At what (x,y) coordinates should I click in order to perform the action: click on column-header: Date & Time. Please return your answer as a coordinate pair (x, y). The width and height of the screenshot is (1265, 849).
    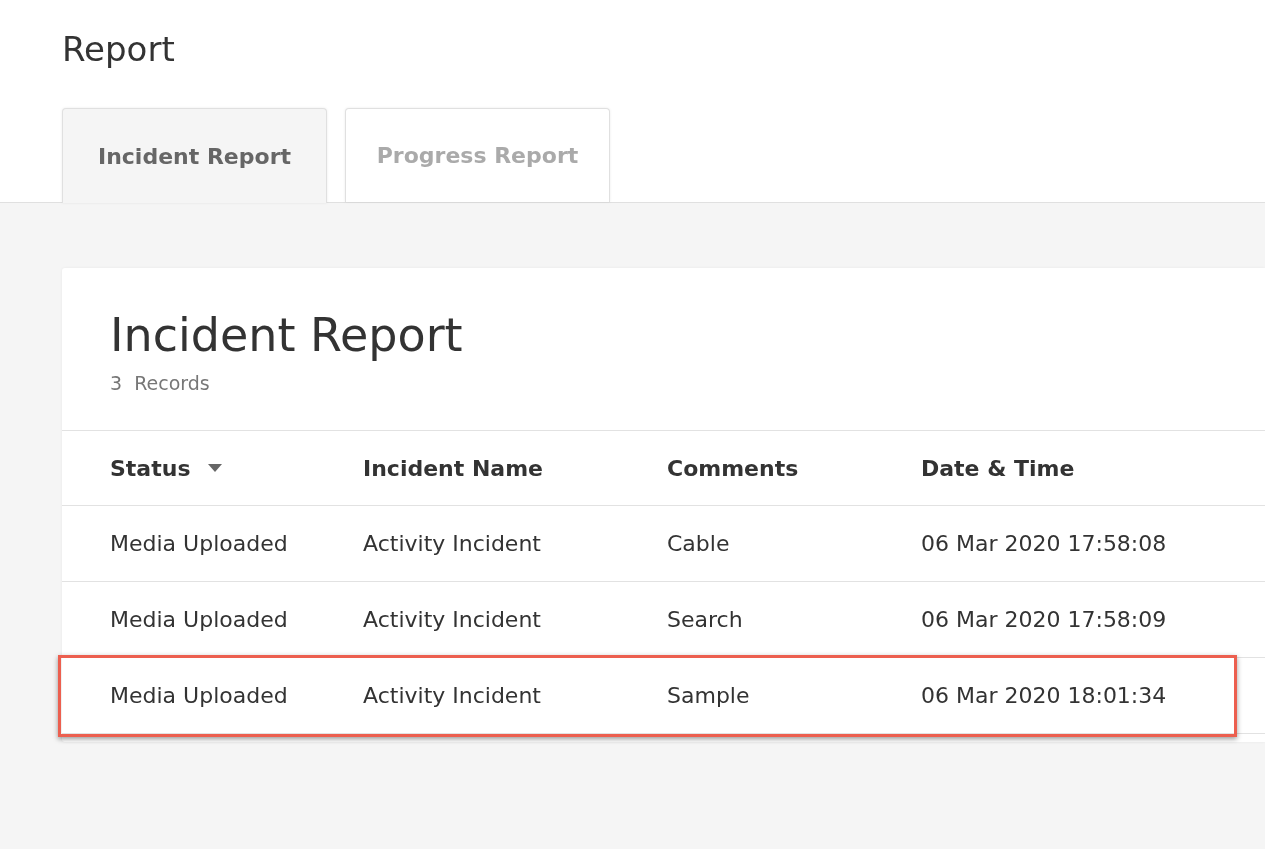
    Looking at the image, I should click on (998, 468).